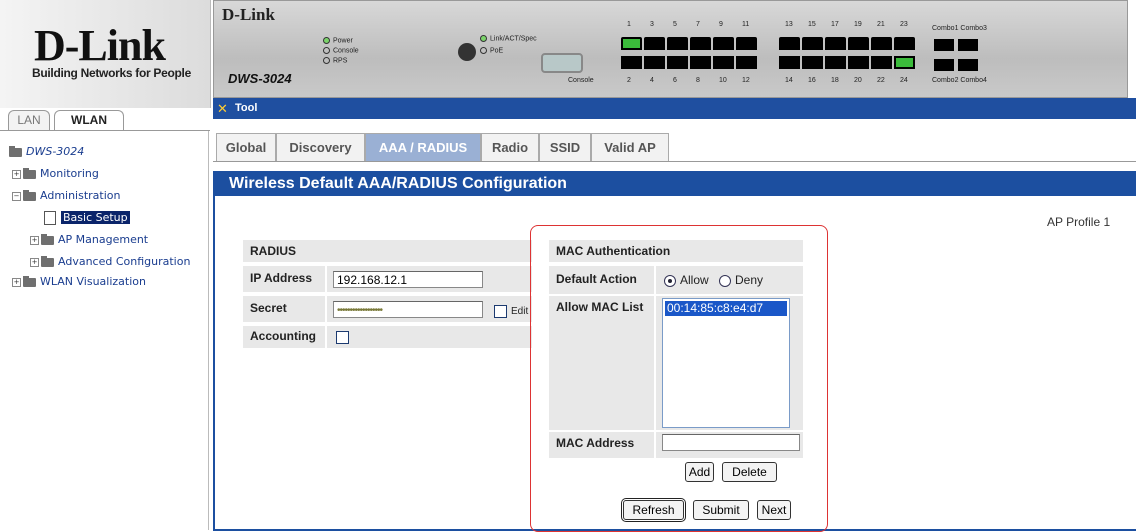  What do you see at coordinates (89, 120) in the screenshot?
I see `tab-wlan: WLAN` at bounding box center [89, 120].